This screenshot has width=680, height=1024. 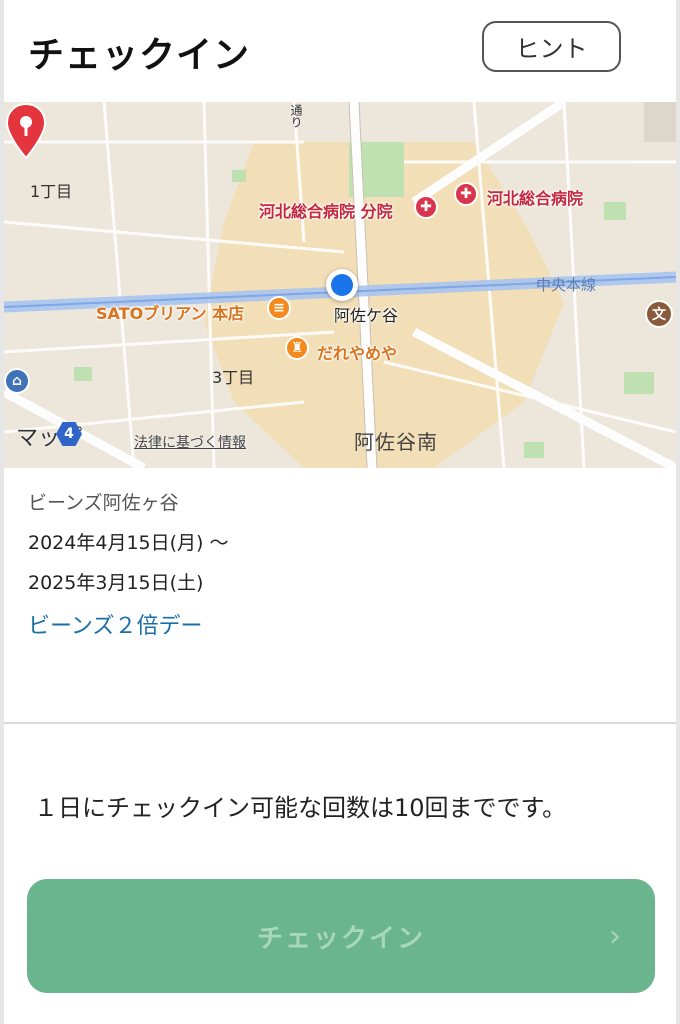 What do you see at coordinates (51, 191) in the screenshot?
I see `map-label-1chome: 1丁目` at bounding box center [51, 191].